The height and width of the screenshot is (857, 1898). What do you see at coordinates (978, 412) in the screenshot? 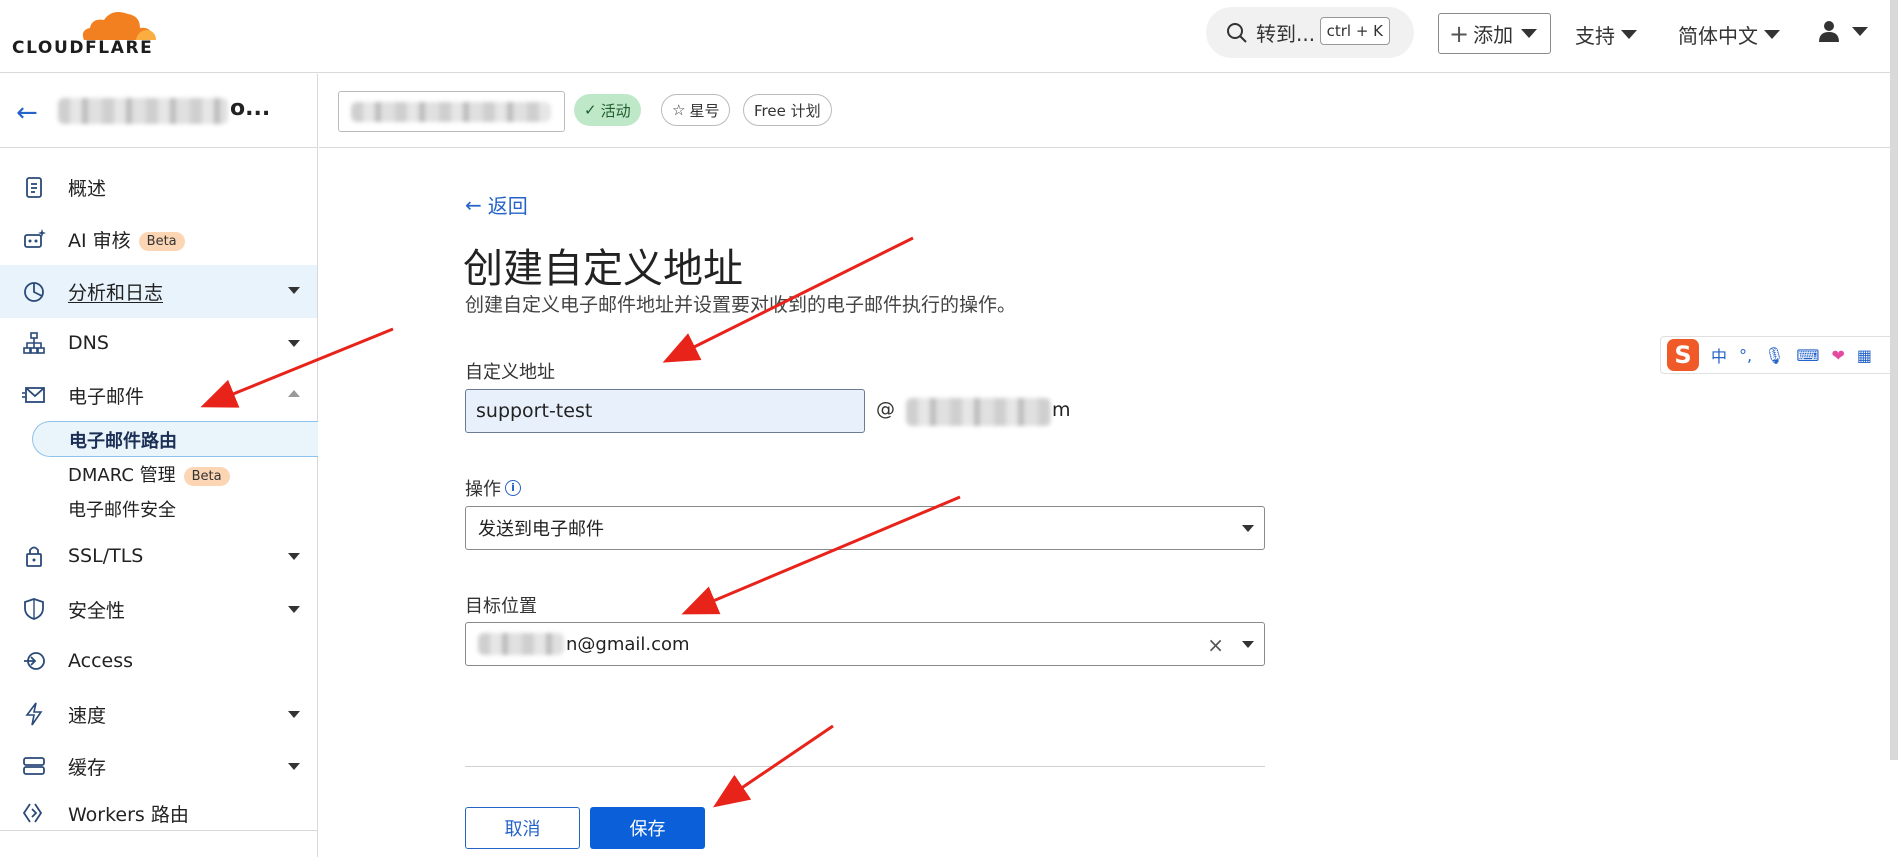
I see `domain-redacted` at bounding box center [978, 412].